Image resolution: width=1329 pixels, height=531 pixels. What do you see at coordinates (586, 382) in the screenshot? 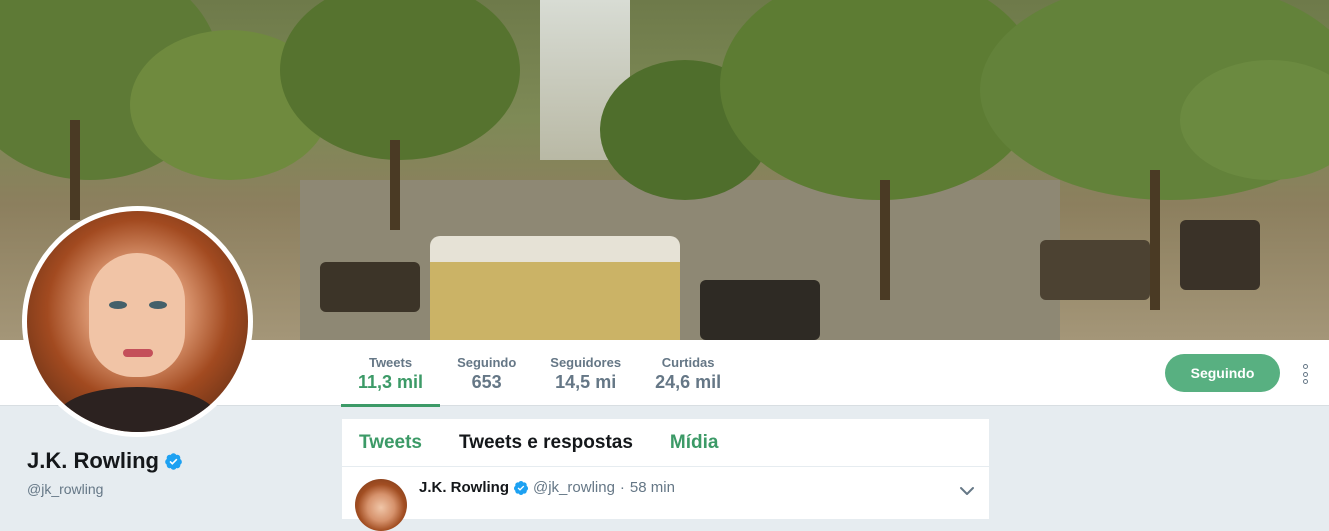
I see `stat-value: 14,5 mi` at bounding box center [586, 382].